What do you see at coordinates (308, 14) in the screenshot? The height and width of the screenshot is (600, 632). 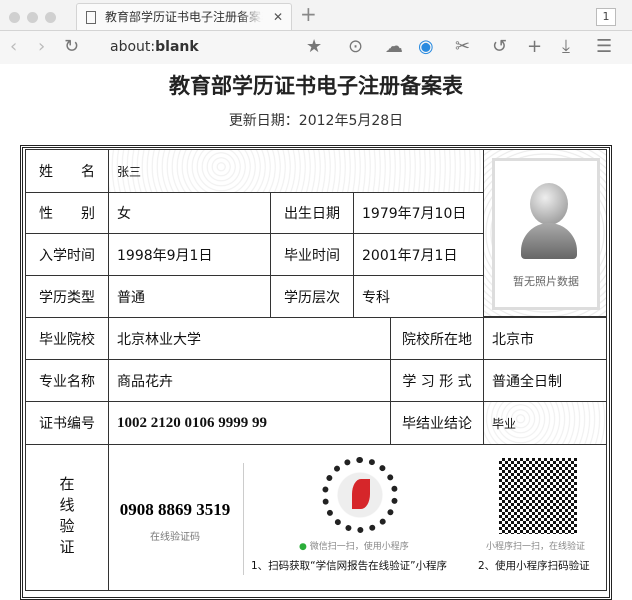 I see `new-tab-button: +` at bounding box center [308, 14].